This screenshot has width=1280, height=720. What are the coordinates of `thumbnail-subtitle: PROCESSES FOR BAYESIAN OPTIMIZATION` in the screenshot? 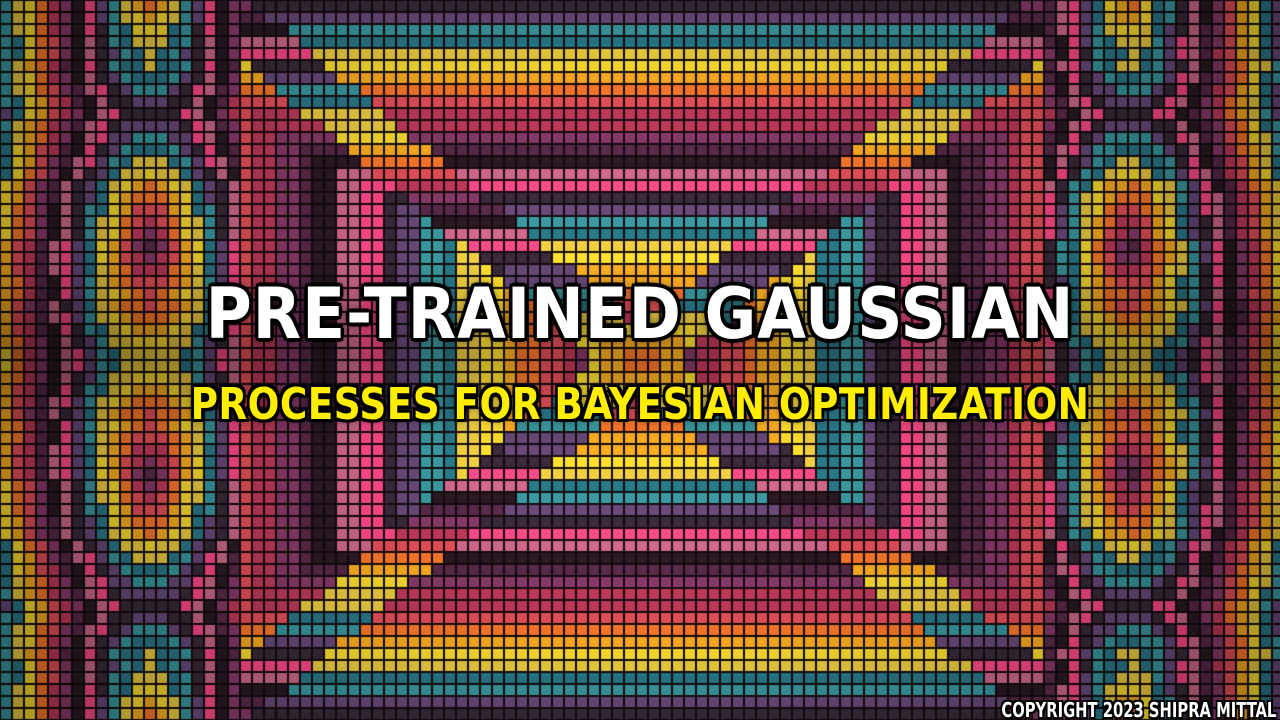 It's located at (640, 404).